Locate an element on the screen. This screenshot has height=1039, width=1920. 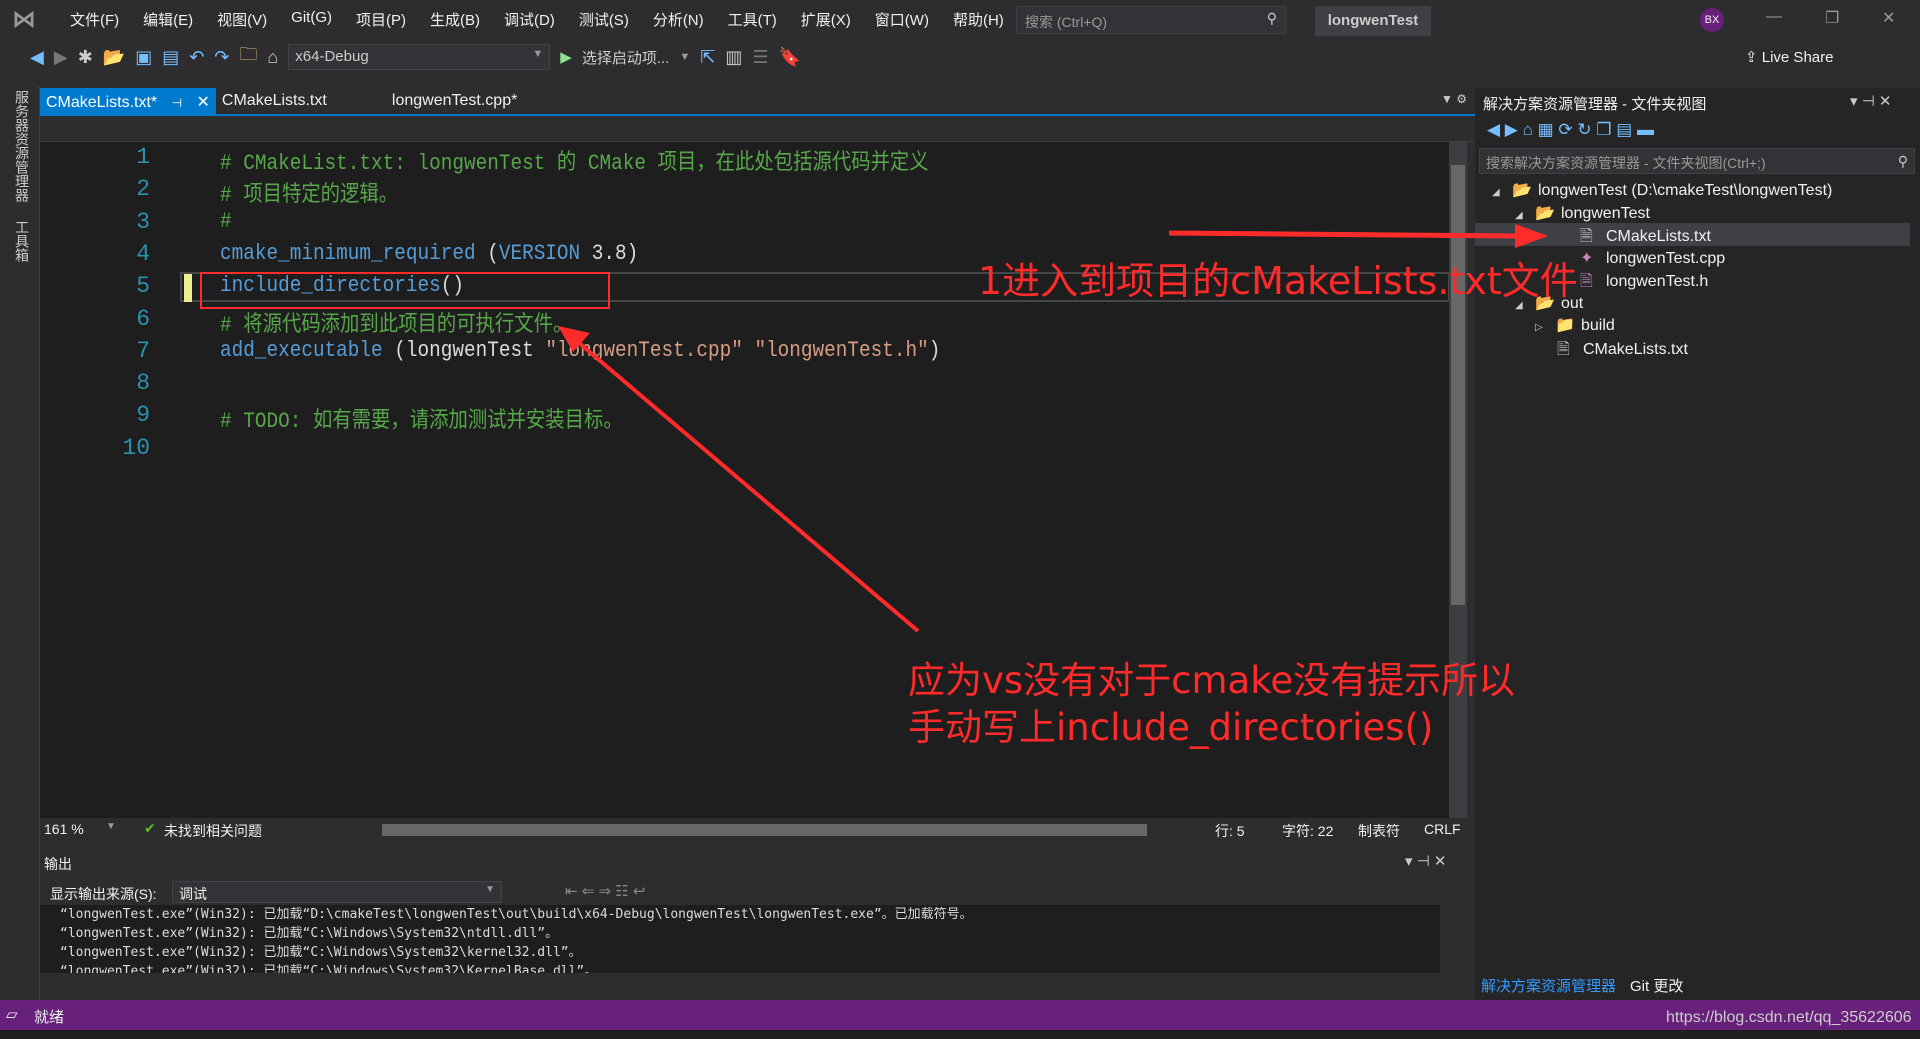
arrowhead-icon is located at coordinates (1531, 236).